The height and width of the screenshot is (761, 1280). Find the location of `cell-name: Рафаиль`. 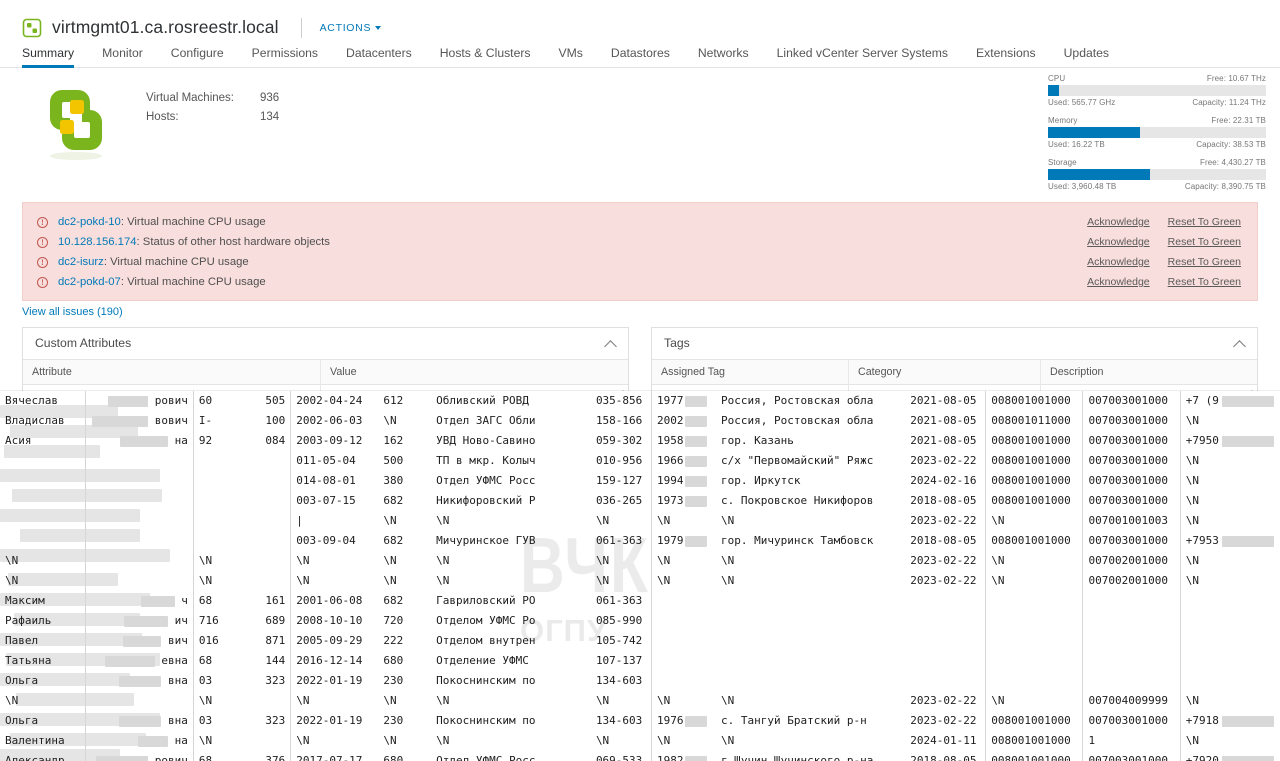

cell-name: Рафаиль is located at coordinates (28, 620).